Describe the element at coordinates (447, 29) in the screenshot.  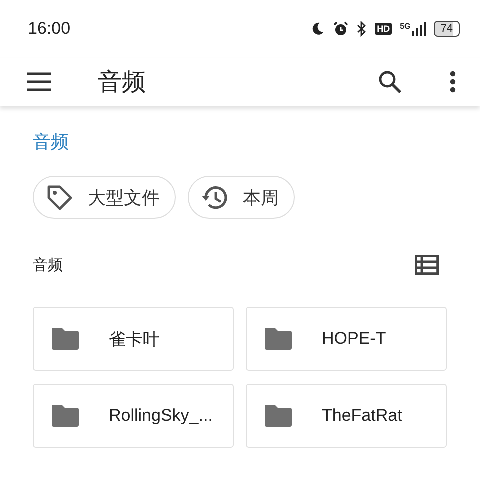
I see `battery-indicator: 74` at that location.